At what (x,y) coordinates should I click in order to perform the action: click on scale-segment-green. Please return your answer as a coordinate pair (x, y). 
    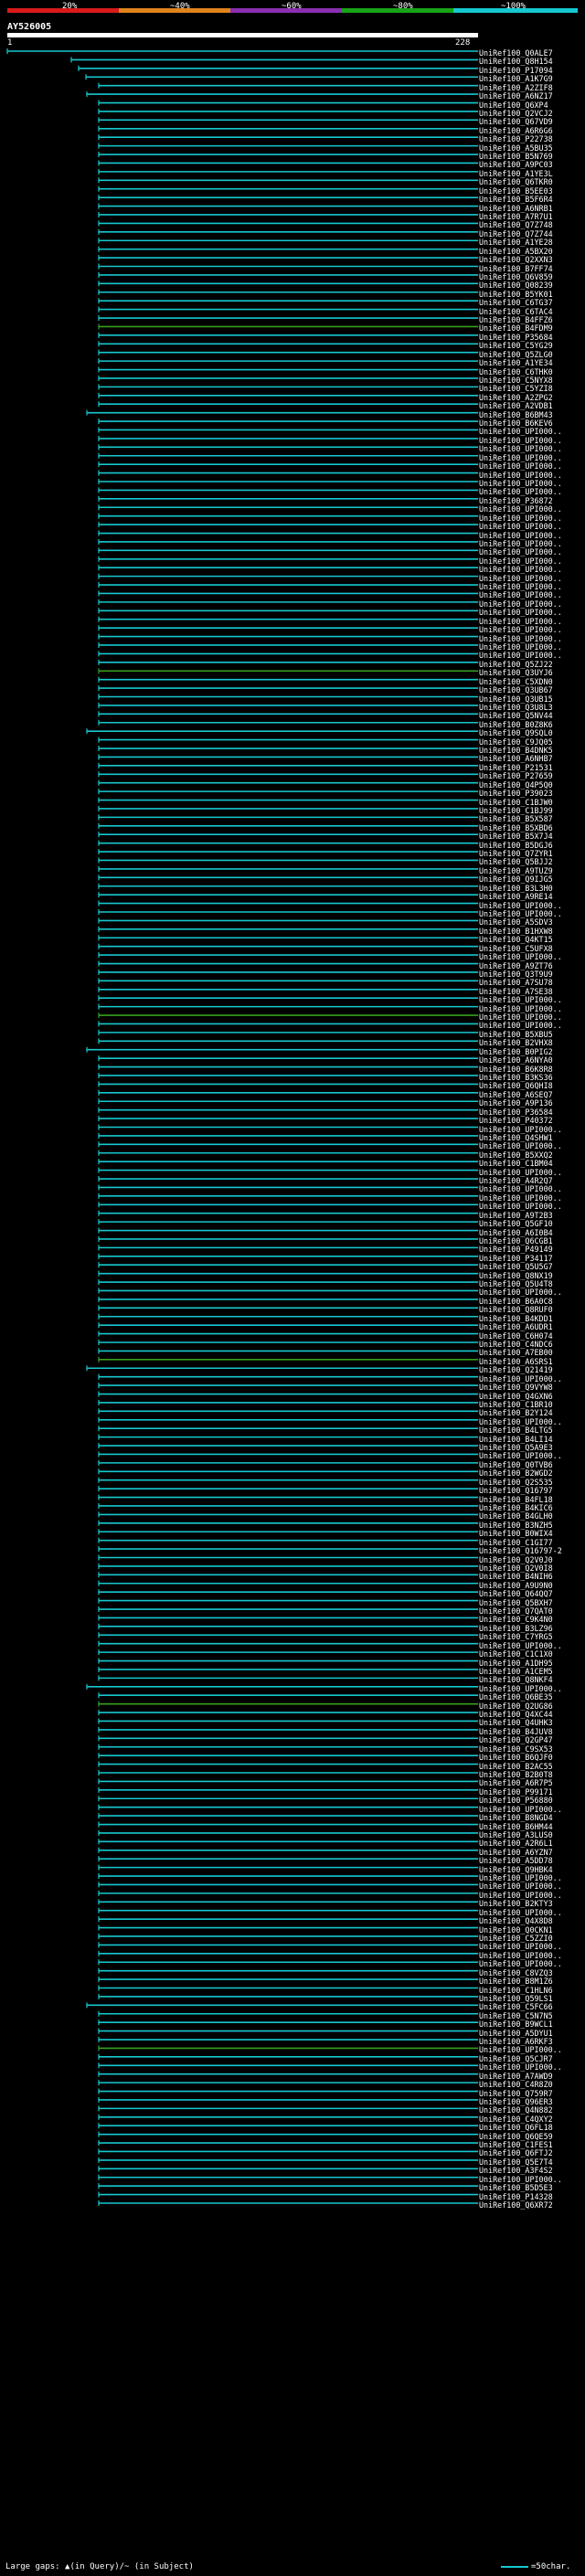
    Looking at the image, I should click on (398, 10).